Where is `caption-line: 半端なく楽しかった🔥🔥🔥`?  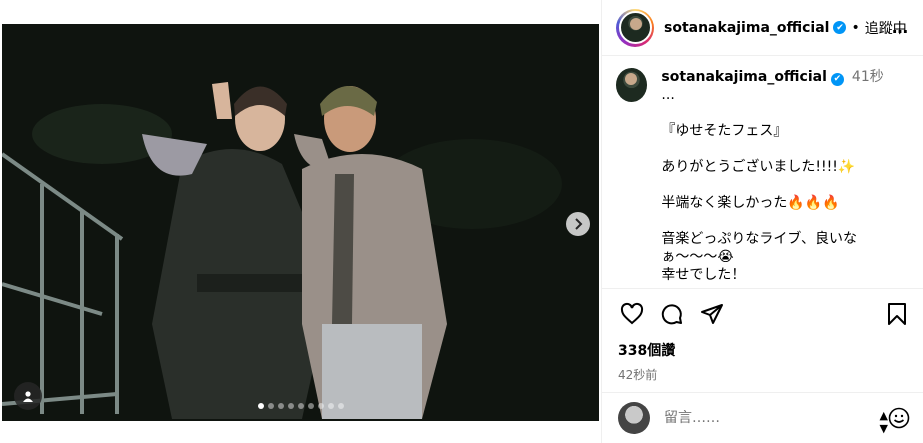 caption-line: 半端なく楽しかった🔥🔥🔥 is located at coordinates (750, 203).